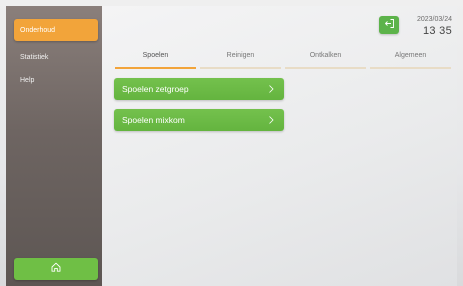 This screenshot has height=286, width=463. What do you see at coordinates (325, 55) in the screenshot?
I see `tab-label: Ontkalken` at bounding box center [325, 55].